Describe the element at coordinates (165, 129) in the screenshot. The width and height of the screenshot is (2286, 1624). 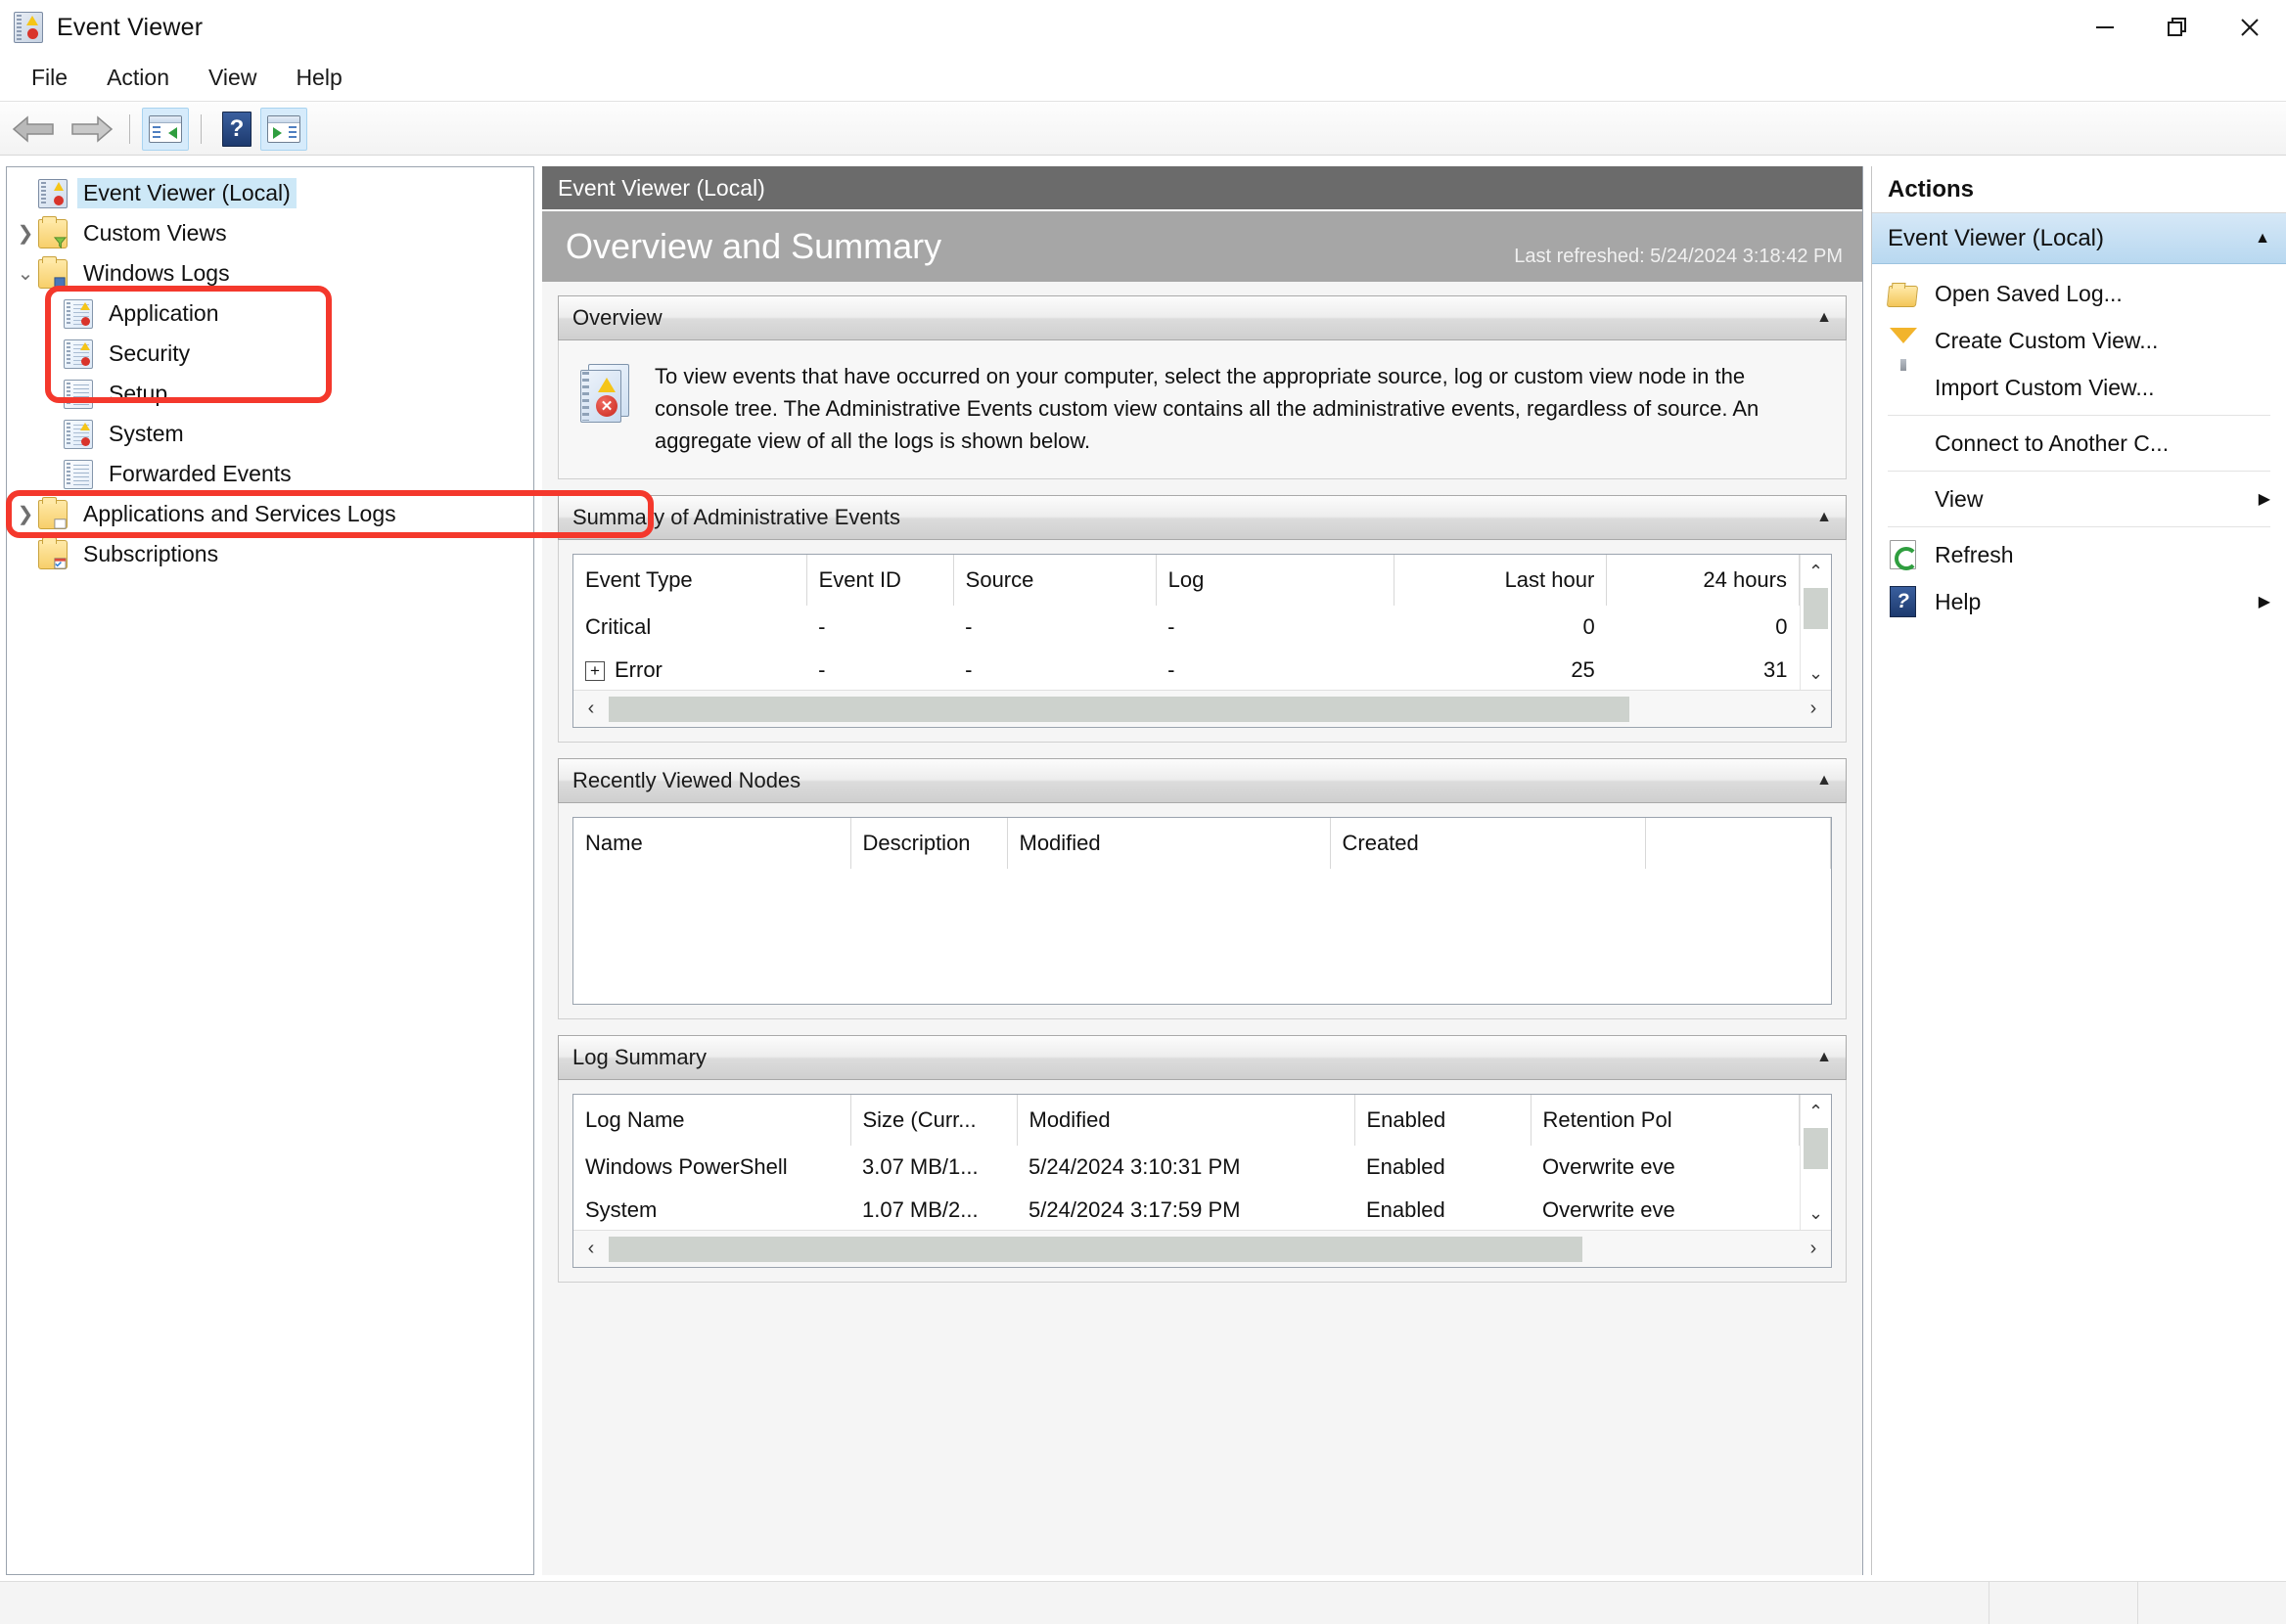
I see `show-hide-console-tree-icon` at that location.